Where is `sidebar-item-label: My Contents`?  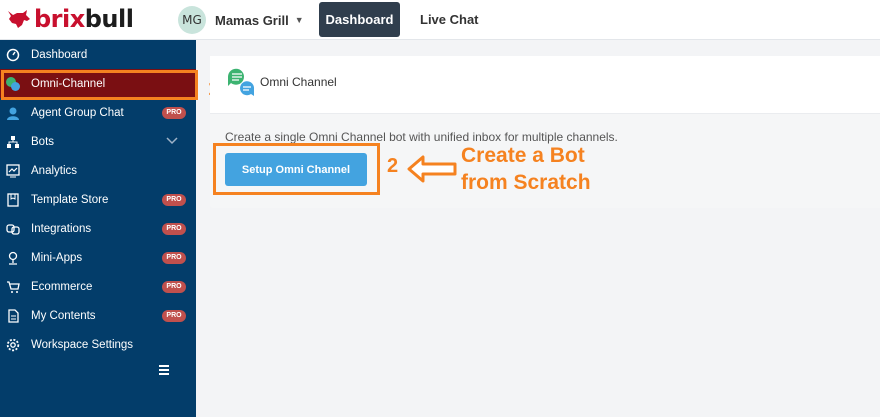
sidebar-item-label: My Contents is located at coordinates (63, 315).